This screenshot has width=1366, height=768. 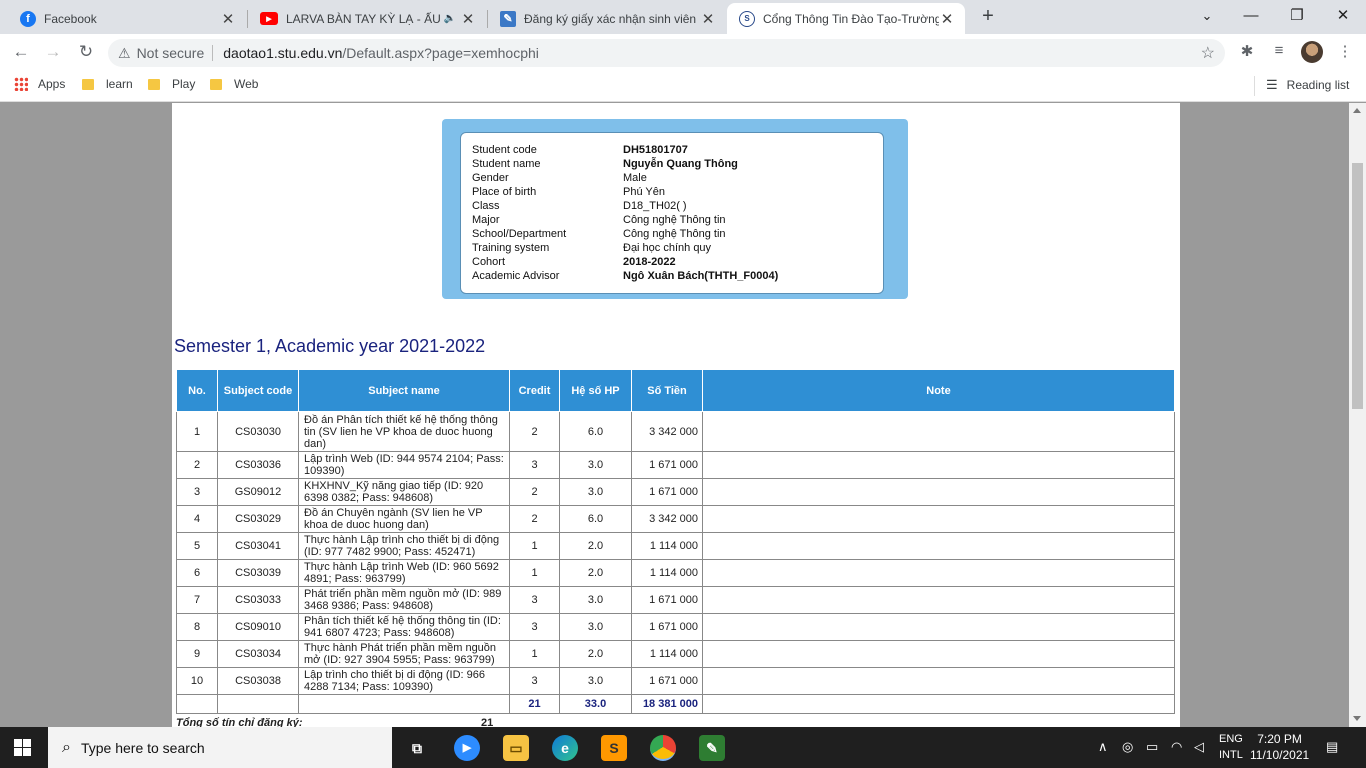 What do you see at coordinates (663, 748) in the screenshot?
I see `chrome-icon` at bounding box center [663, 748].